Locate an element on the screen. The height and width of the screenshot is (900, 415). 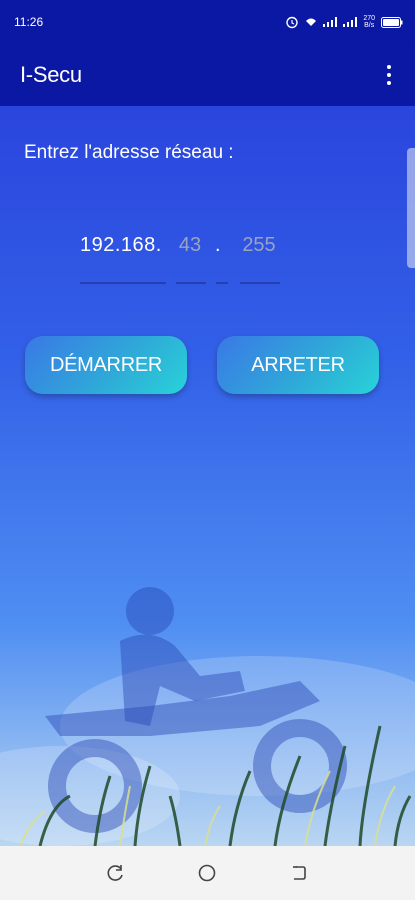
ip-prefix: 192.168. is located at coordinates (121, 245).